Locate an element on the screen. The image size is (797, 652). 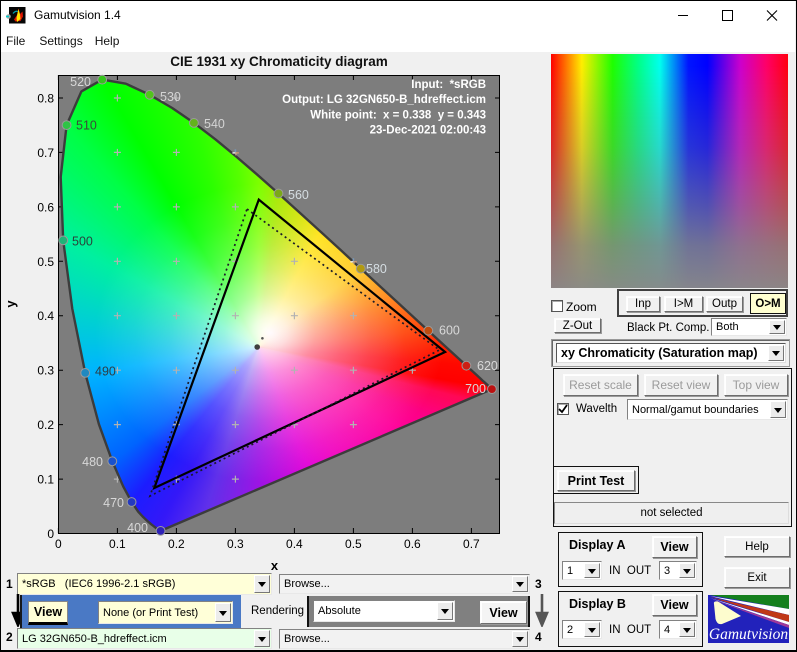
svg-text: 530 is located at coordinates (170, 97).